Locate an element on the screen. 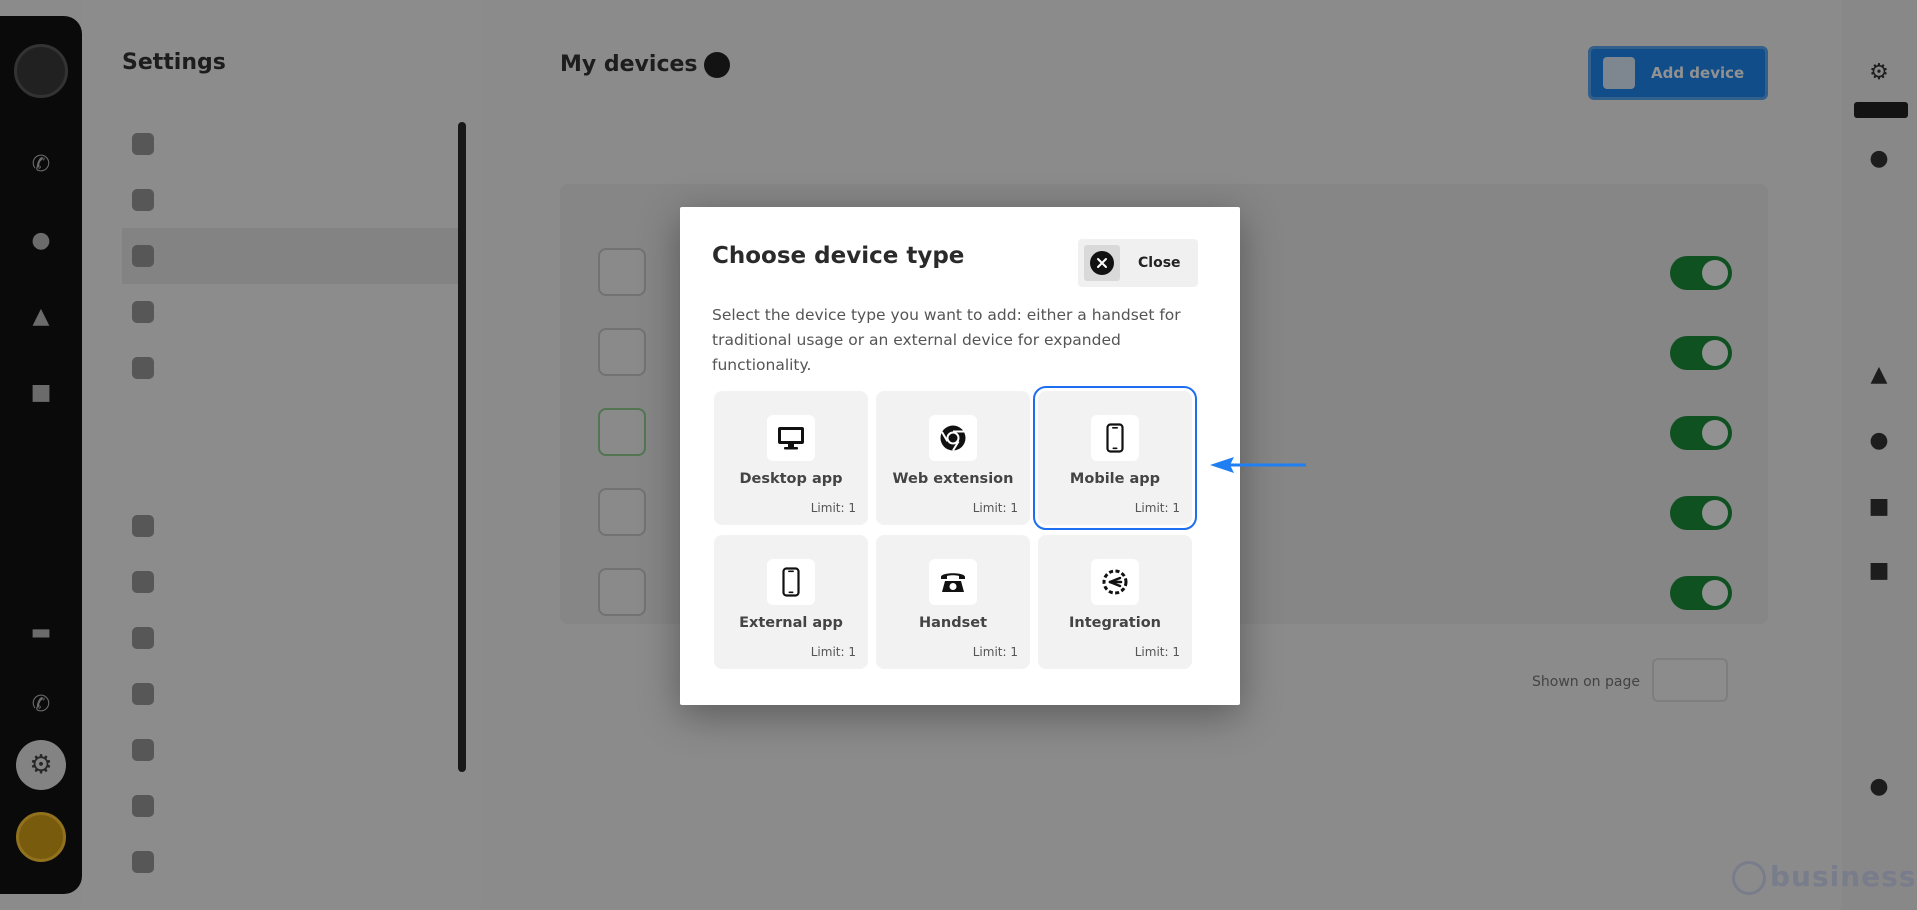 The height and width of the screenshot is (910, 1917). card-label: Desktop app is located at coordinates (791, 479).